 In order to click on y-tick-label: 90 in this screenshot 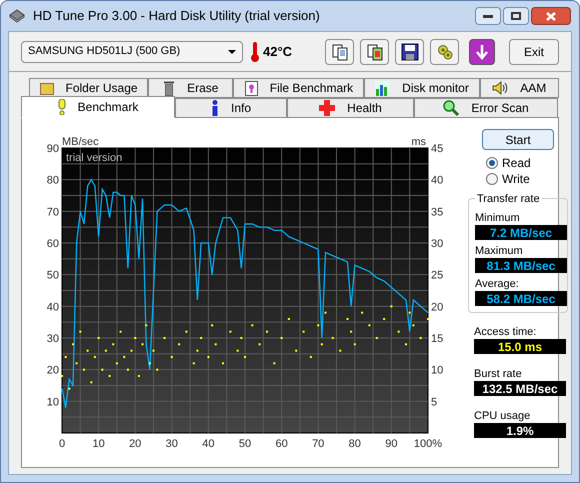, I will do `click(52, 149)`.